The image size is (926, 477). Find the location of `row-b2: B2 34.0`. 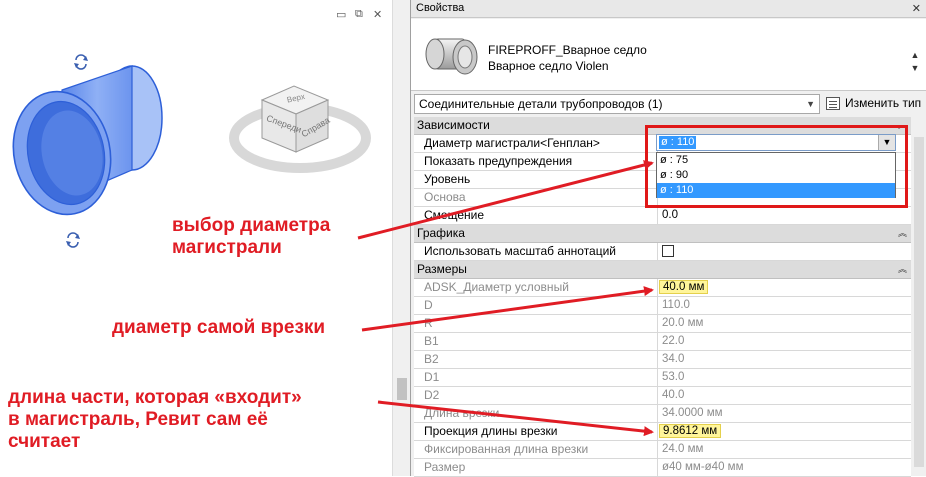

row-b2: B2 34.0 is located at coordinates (662, 360).